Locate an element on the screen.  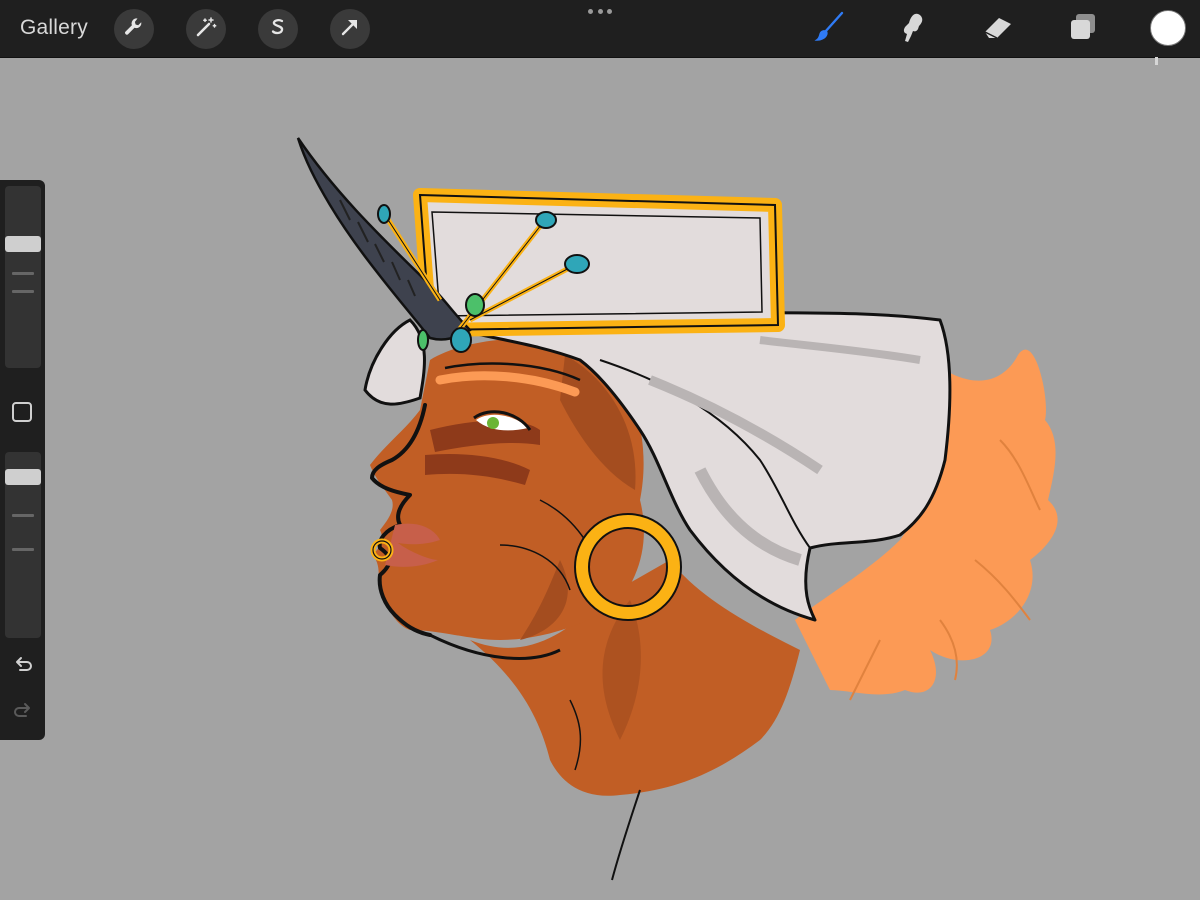
selection-icon is located at coordinates (278, 29).